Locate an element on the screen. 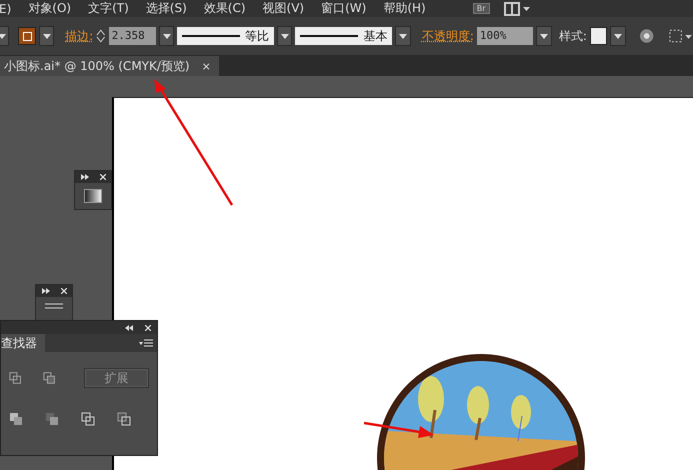 Image resolution: width=693 pixels, height=470 pixels. minus-front-icon is located at coordinates (49, 378).